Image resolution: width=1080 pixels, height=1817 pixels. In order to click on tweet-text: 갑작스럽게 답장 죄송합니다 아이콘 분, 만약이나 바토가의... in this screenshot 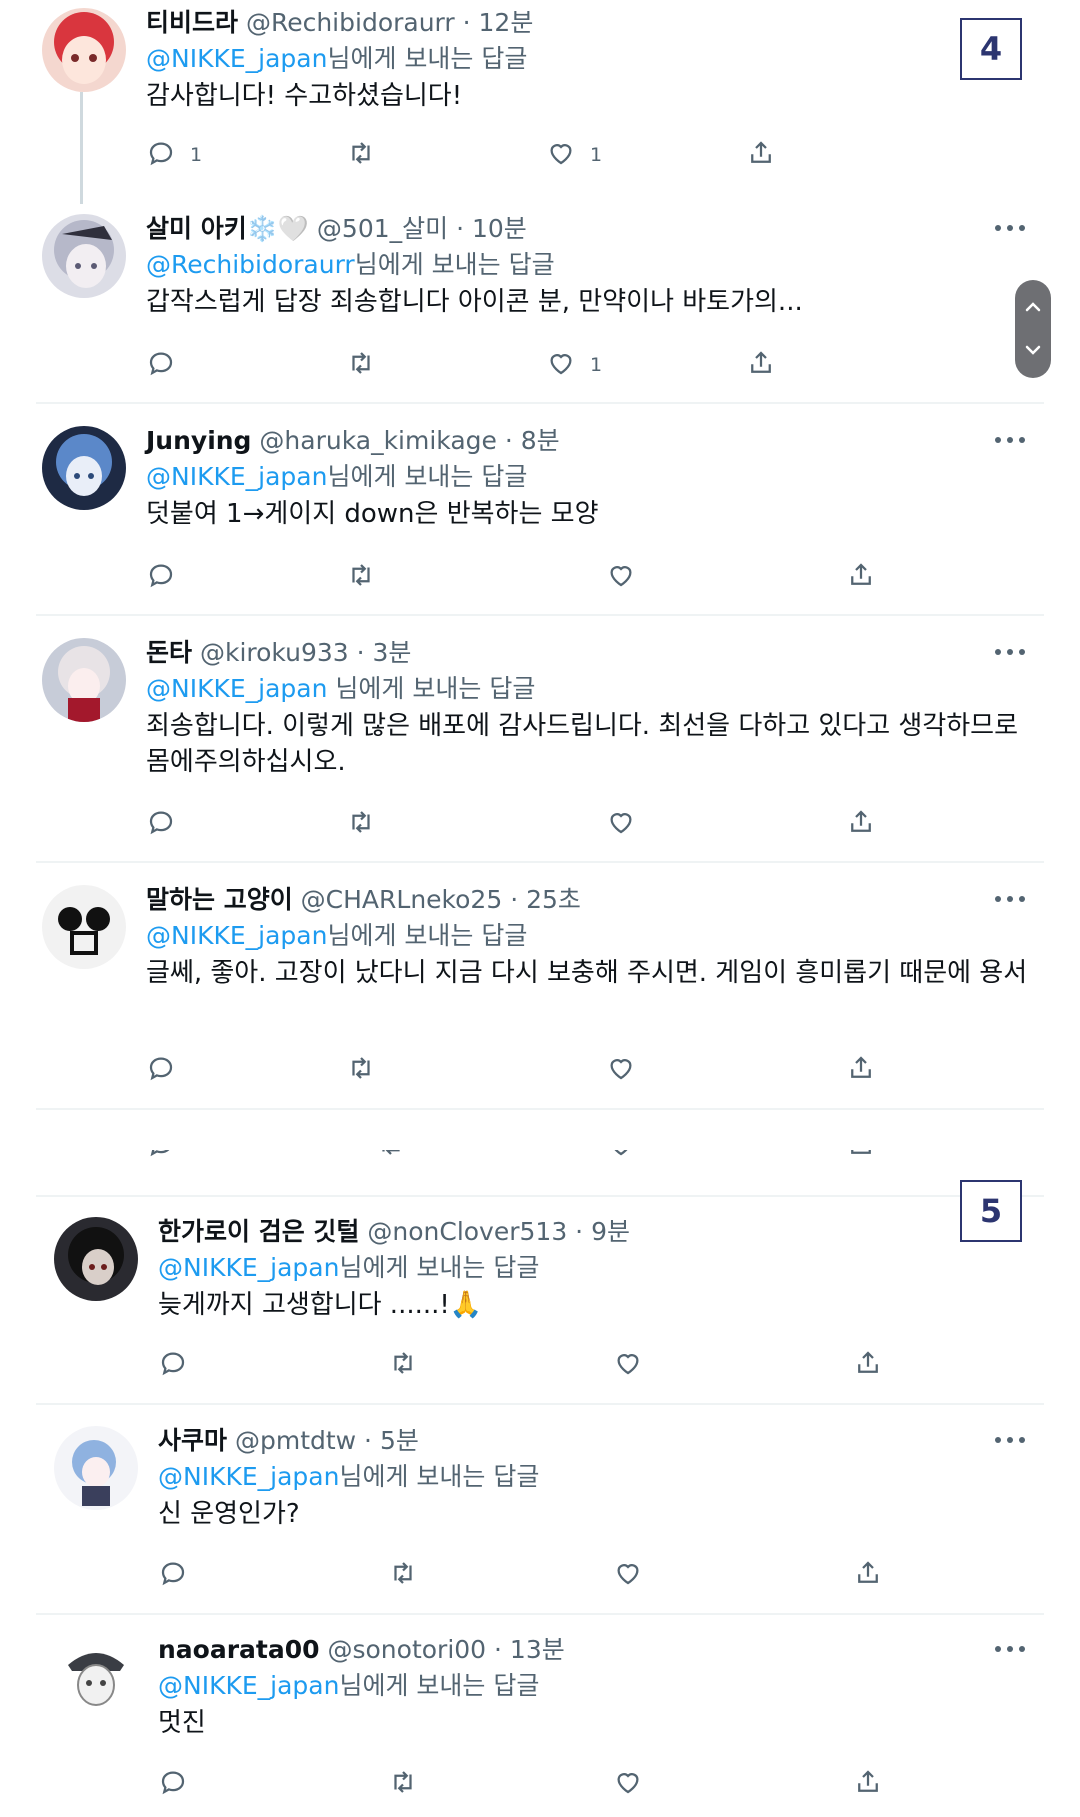, I will do `click(474, 302)`.